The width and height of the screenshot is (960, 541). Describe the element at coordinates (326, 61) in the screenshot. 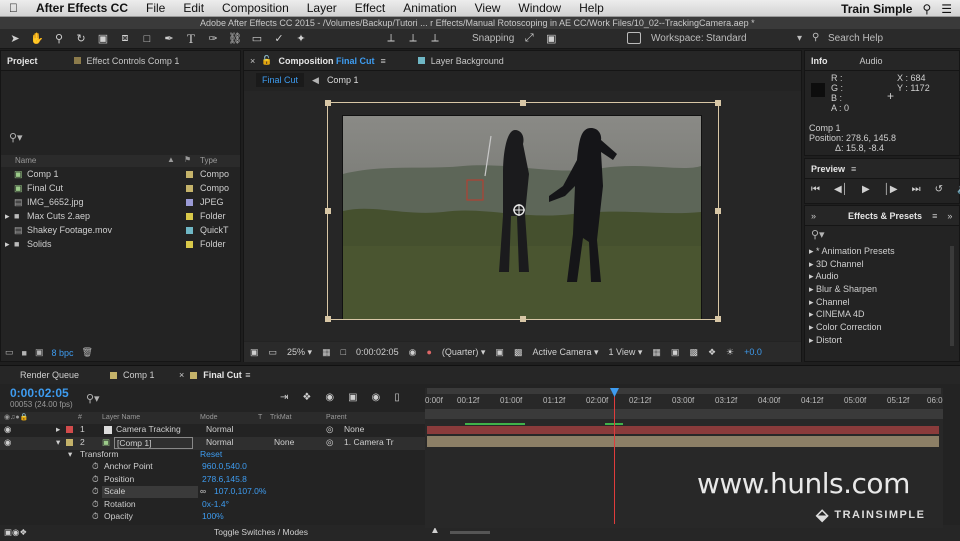

I see `tab-composition: Composition Final Cut` at that location.